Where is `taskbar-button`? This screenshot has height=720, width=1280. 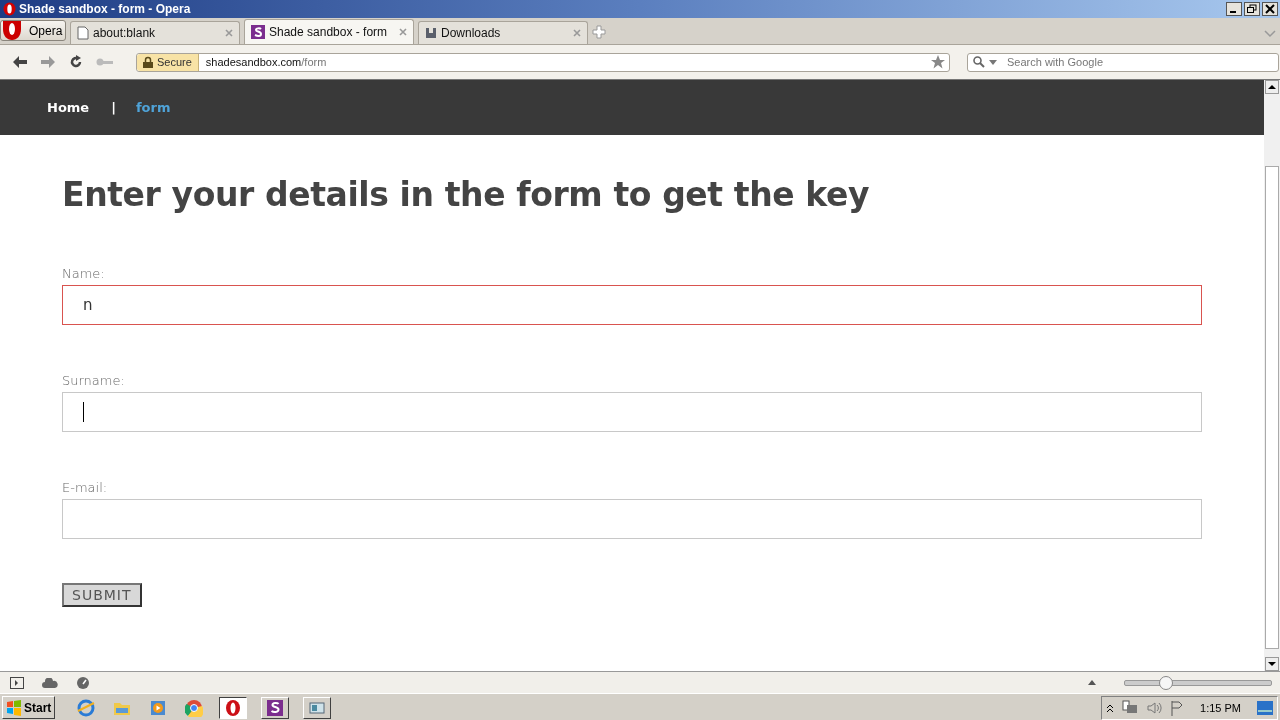 taskbar-button is located at coordinates (233, 707).